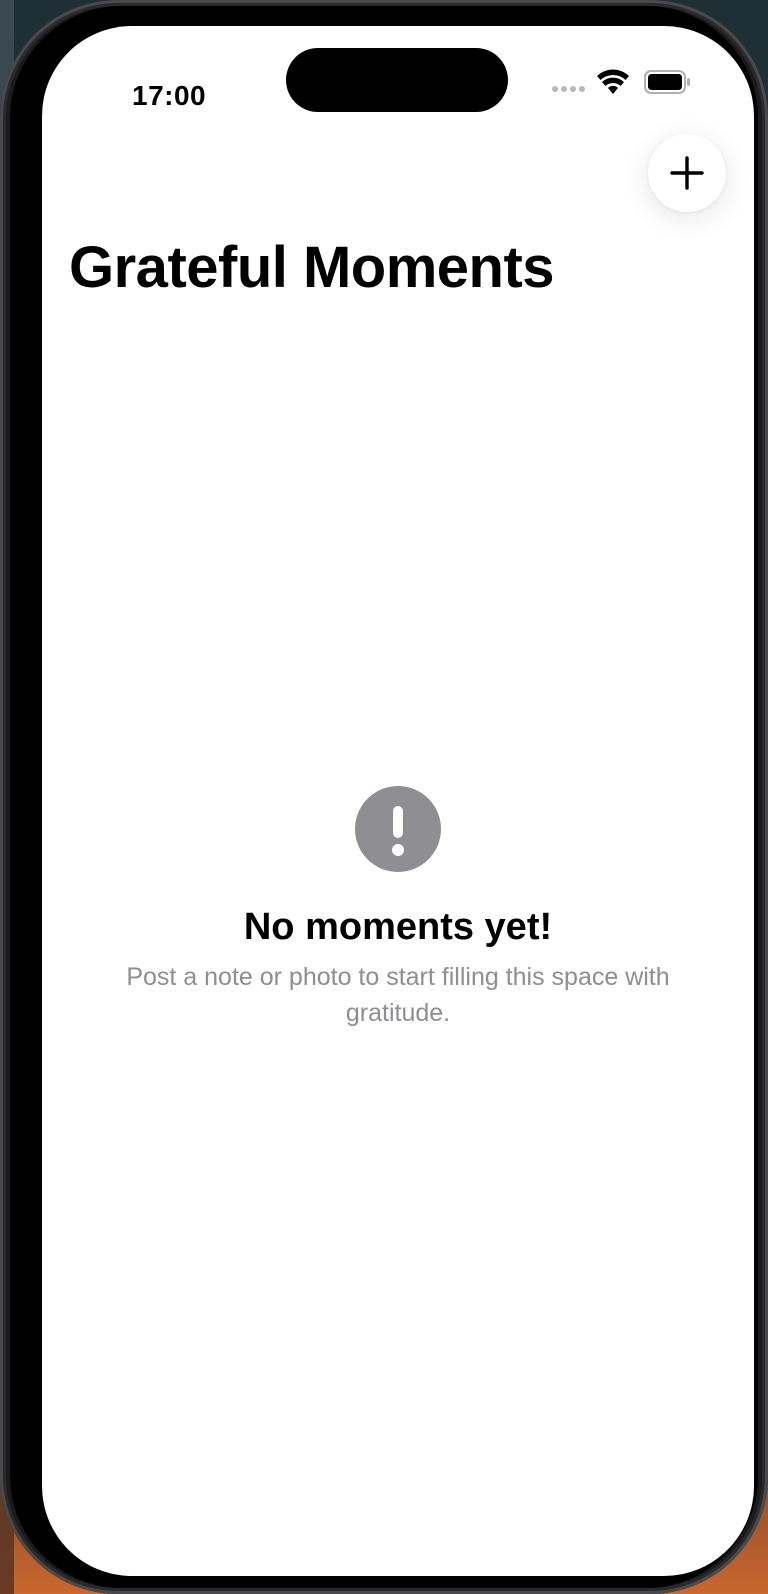 Image resolution: width=768 pixels, height=1594 pixels. What do you see at coordinates (169, 95) in the screenshot?
I see `status-time: 17:00` at bounding box center [169, 95].